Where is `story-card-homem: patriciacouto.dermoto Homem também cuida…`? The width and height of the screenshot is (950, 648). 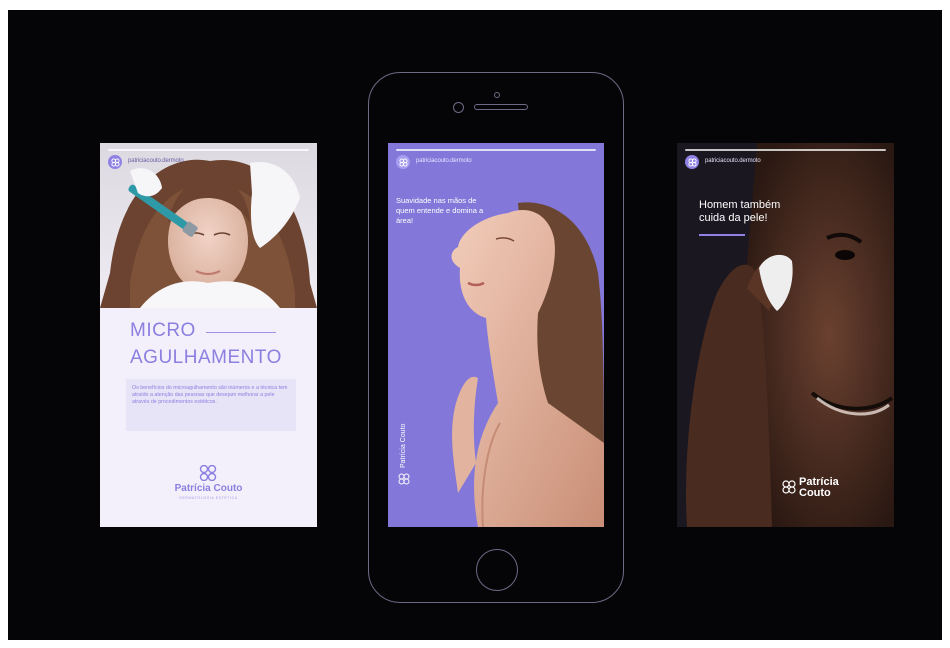 story-card-homem: patriciacouto.dermoto Homem também cuida… is located at coordinates (785, 335).